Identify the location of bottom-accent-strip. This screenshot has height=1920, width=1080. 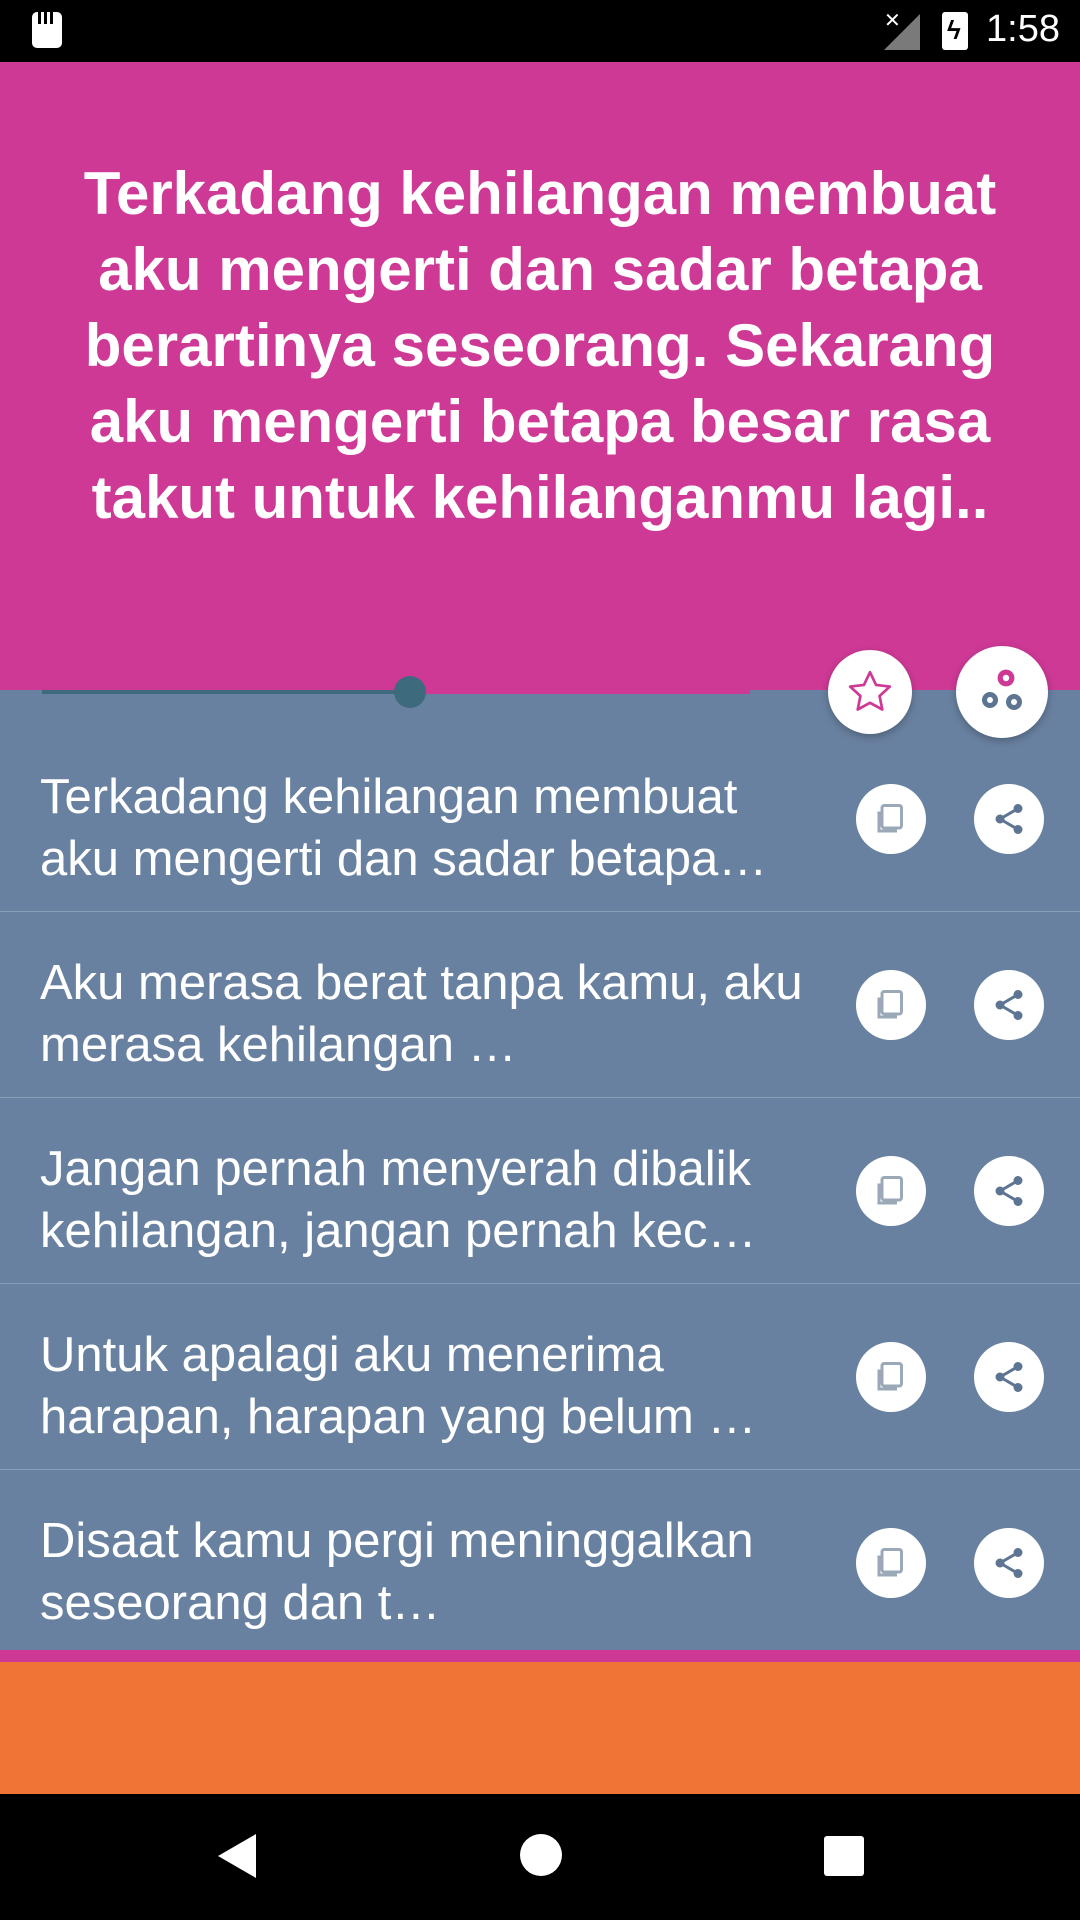
(540, 1656).